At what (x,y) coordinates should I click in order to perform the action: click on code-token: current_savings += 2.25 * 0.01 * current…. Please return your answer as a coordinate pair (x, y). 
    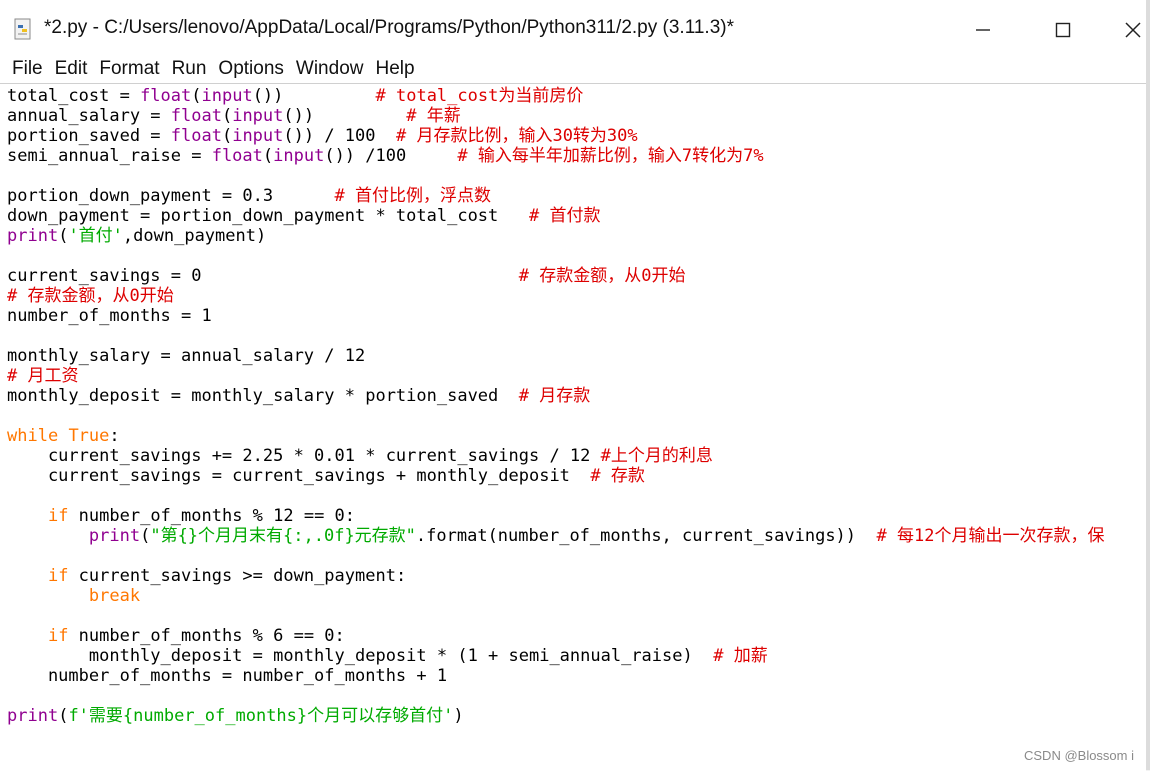
    Looking at the image, I should click on (304, 456).